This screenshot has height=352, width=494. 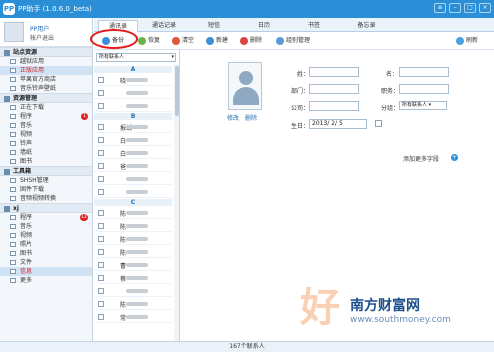 I want to click on contact-row: 爸, so click(x=133, y=166).